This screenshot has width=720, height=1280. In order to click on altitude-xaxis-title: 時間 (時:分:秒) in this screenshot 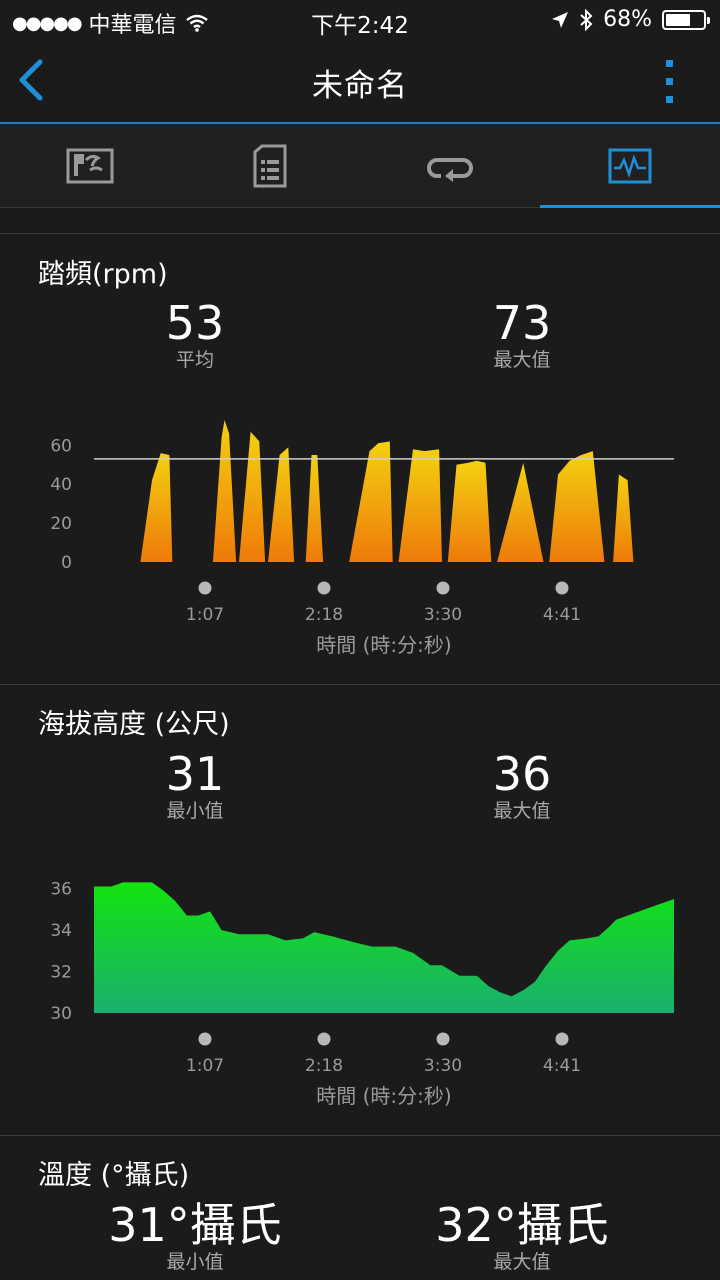, I will do `click(383, 1096)`.